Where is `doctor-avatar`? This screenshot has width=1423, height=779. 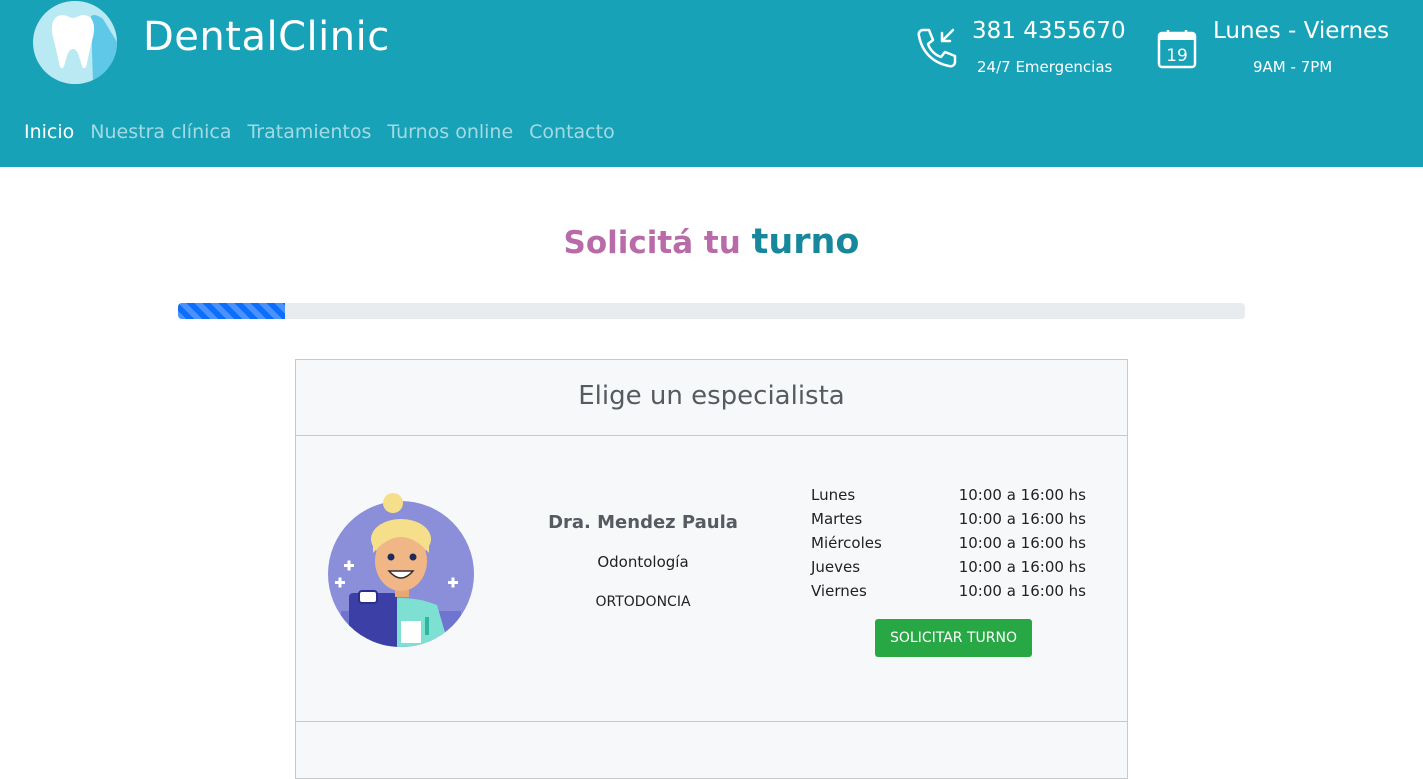 doctor-avatar is located at coordinates (401, 570).